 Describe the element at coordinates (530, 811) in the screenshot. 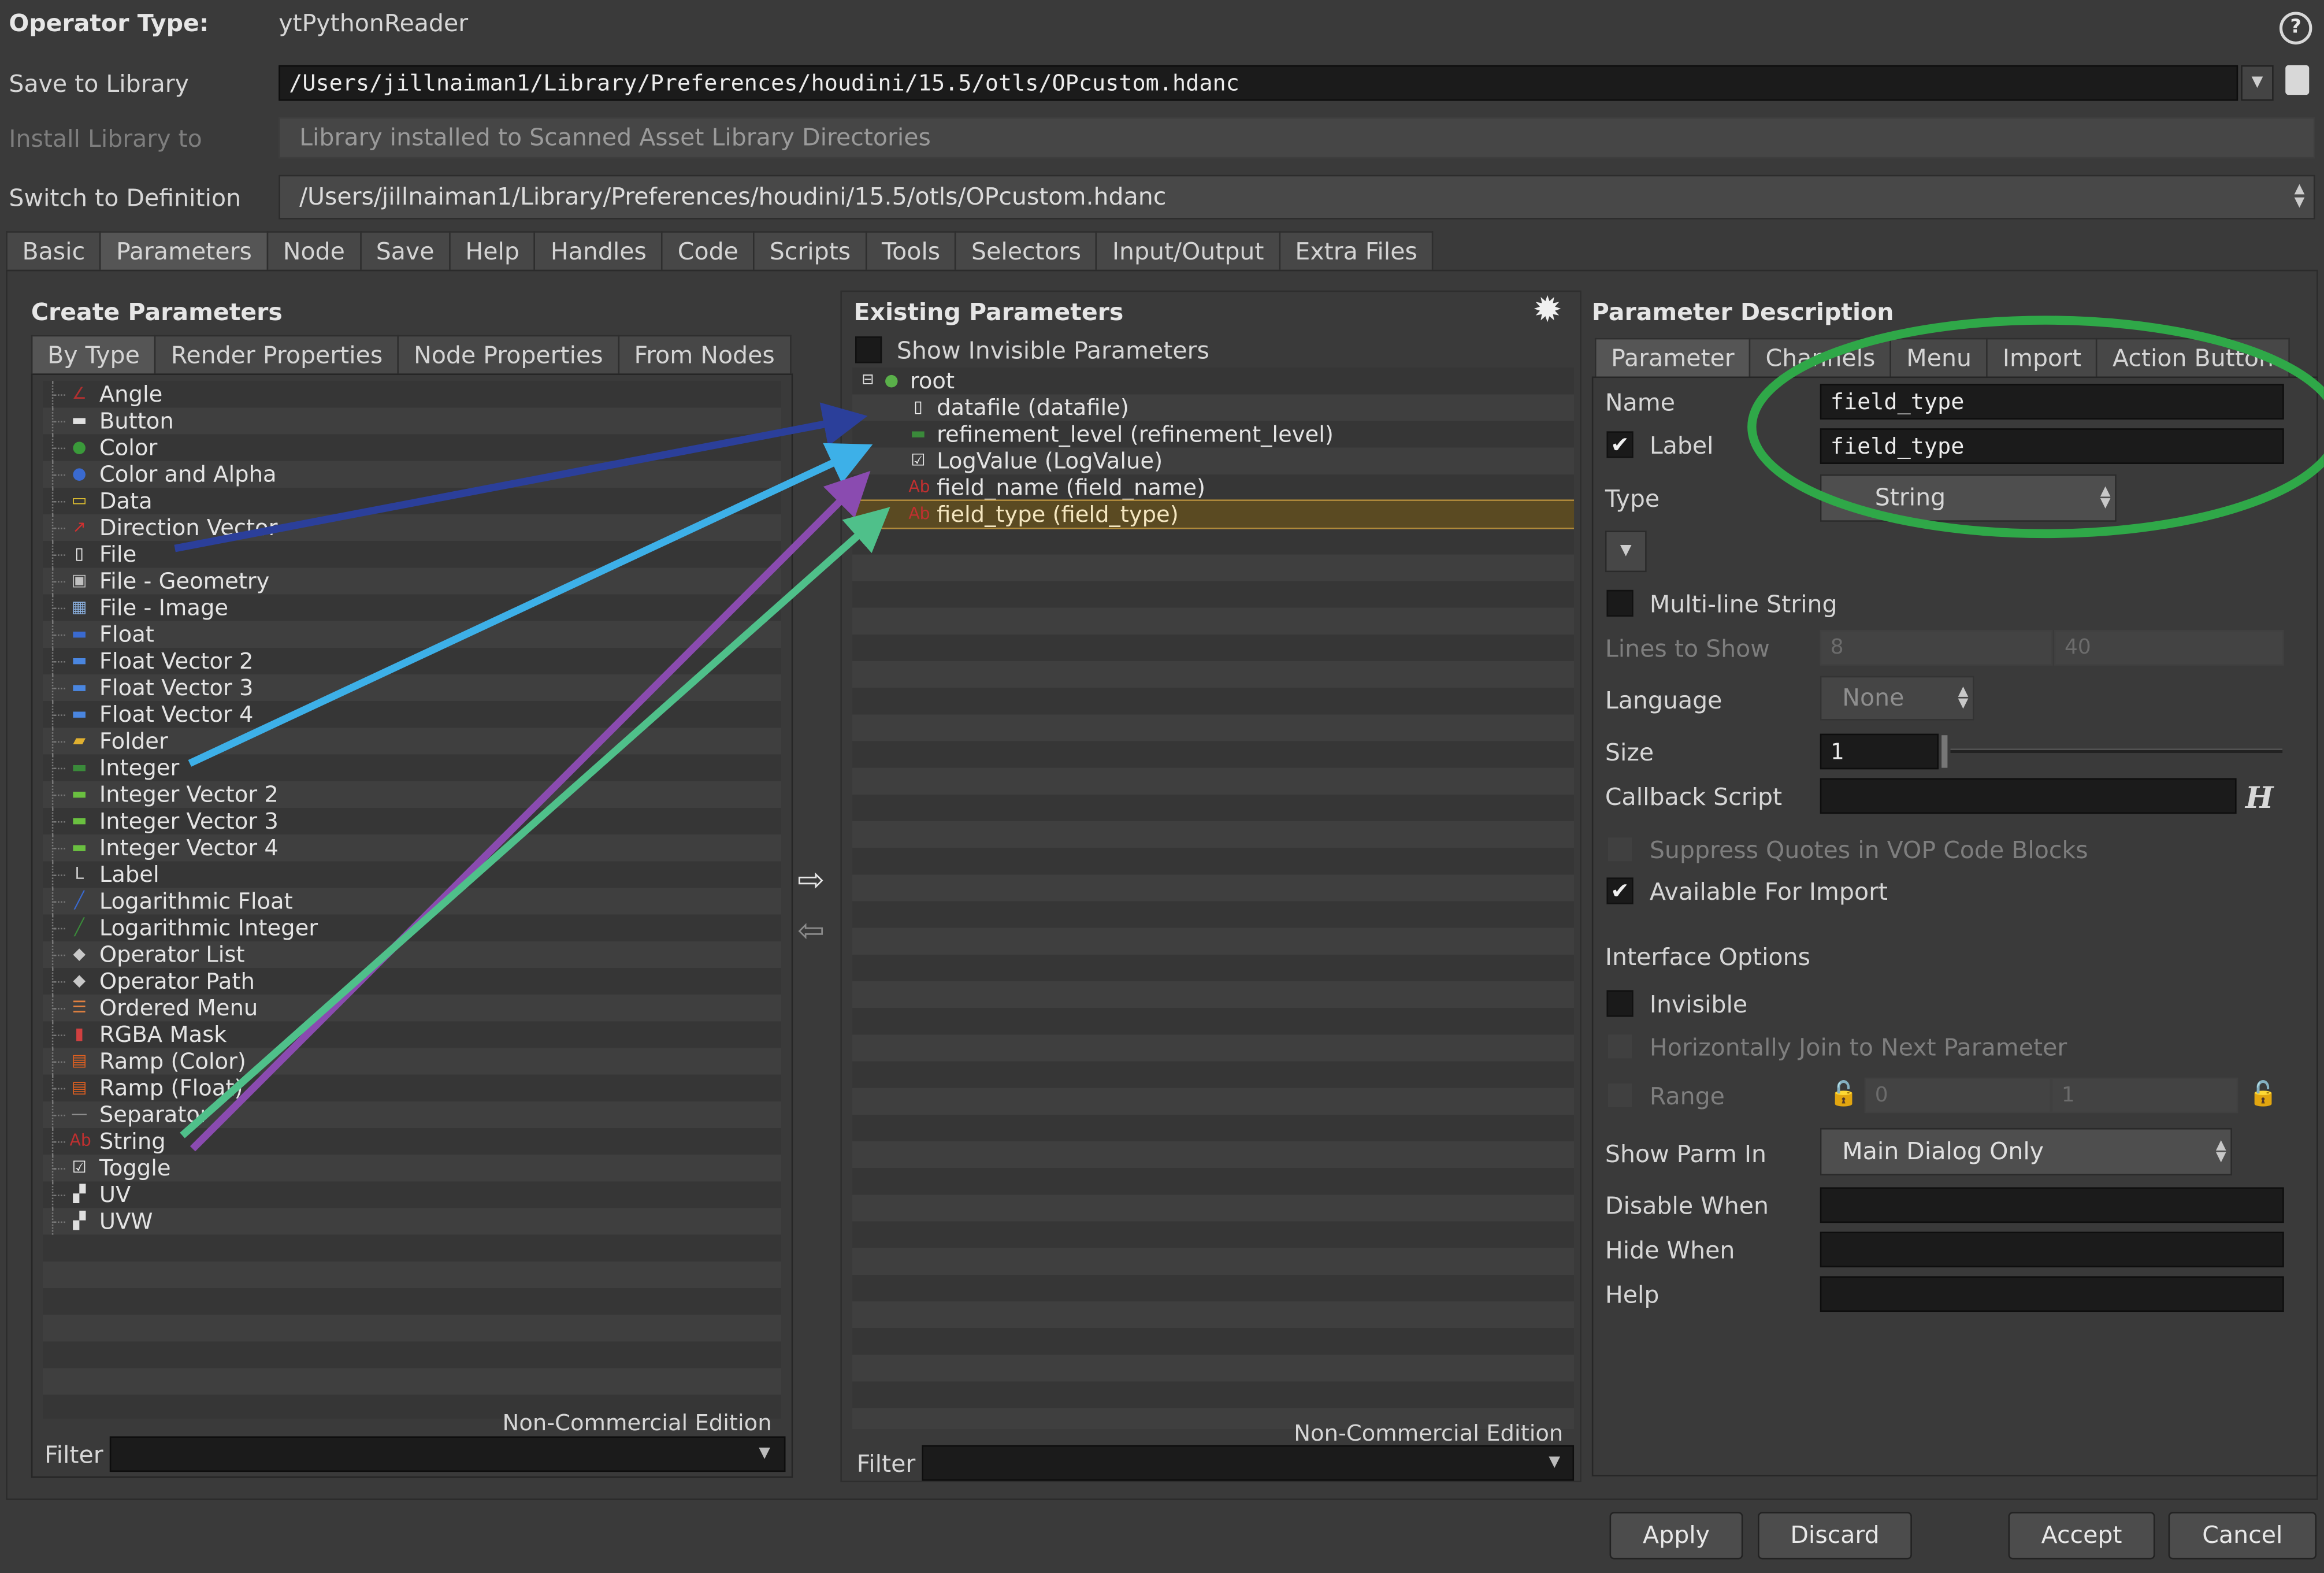

I see `arrow-toggle-to-logvalue` at that location.